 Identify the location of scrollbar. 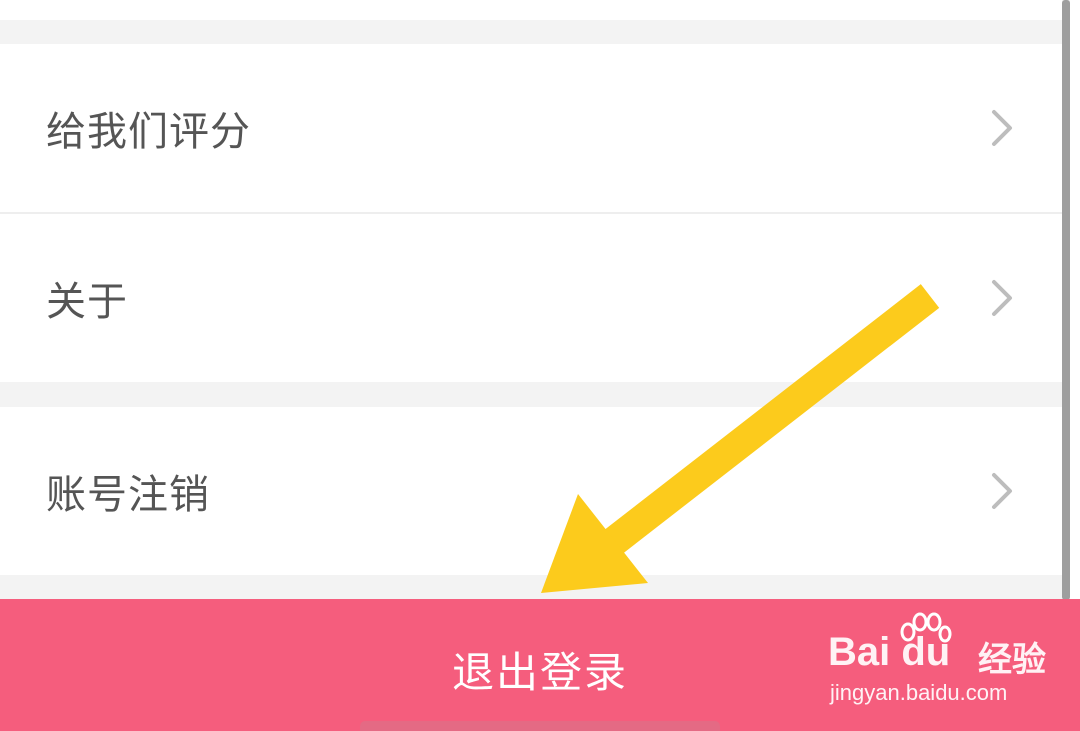
(1066, 300).